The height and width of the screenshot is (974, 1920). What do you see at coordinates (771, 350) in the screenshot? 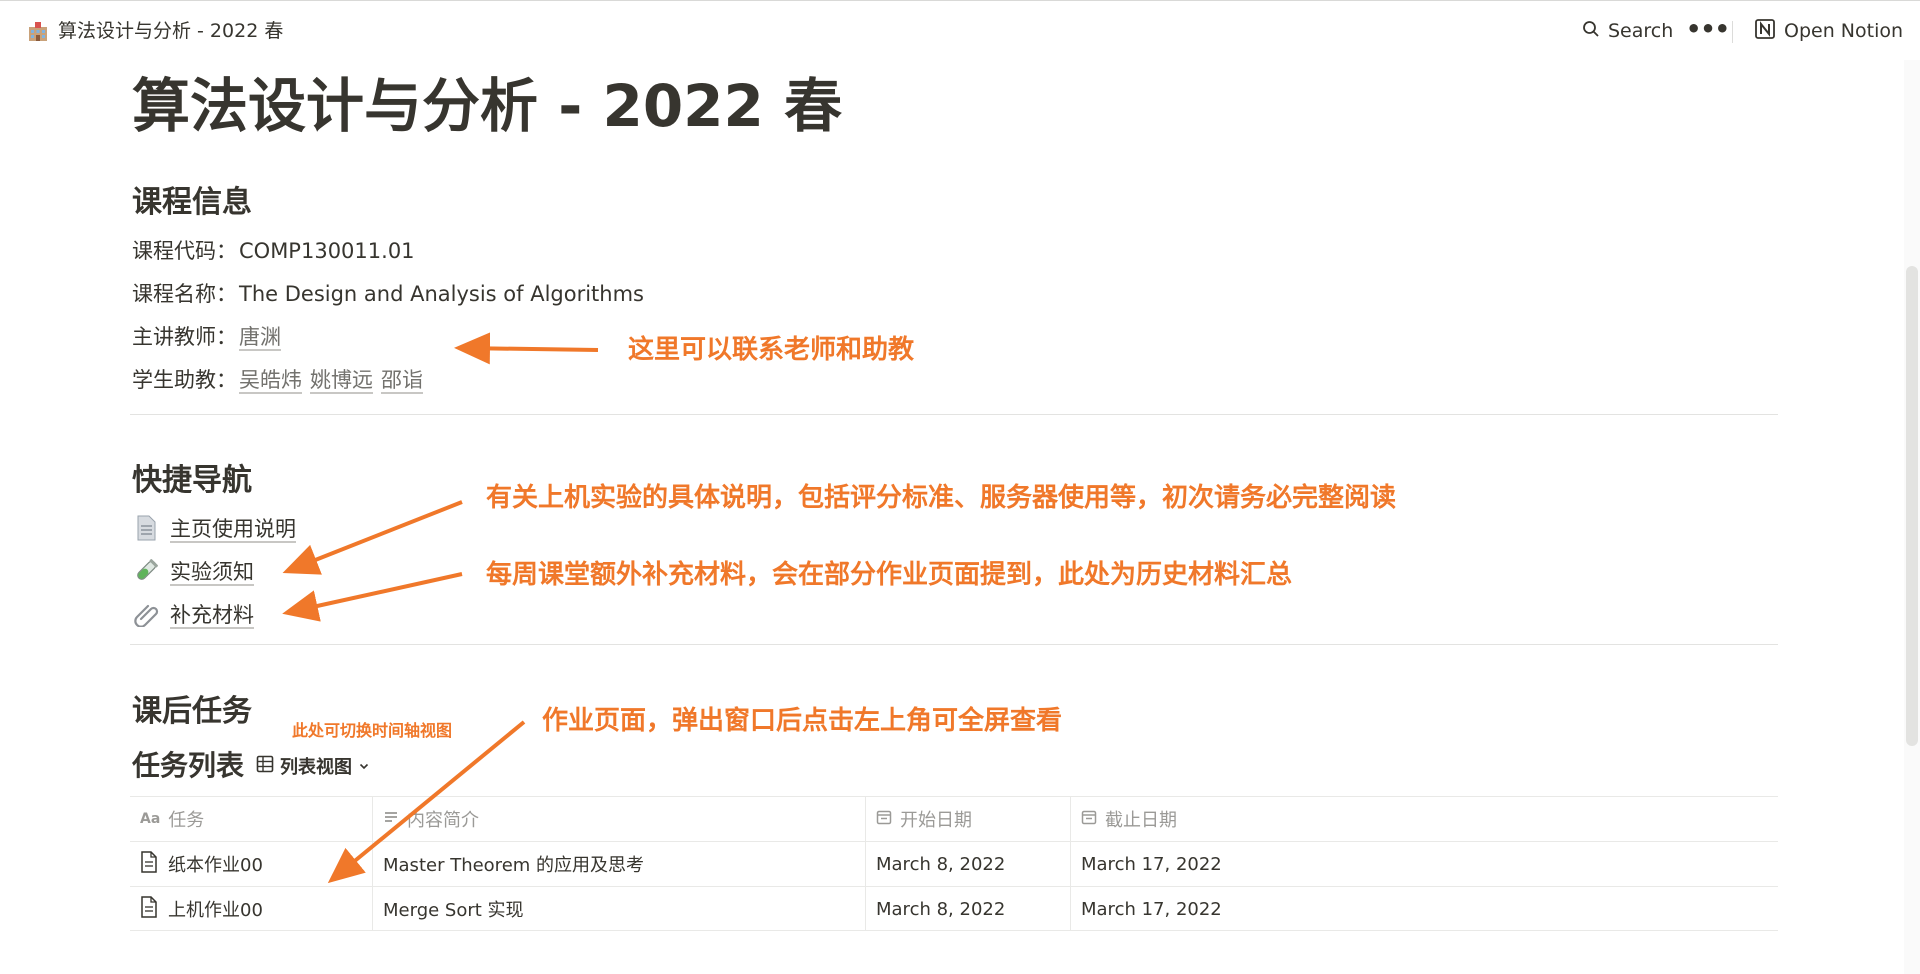
I see `annotation-contact: 这里可以联系老师和助教` at bounding box center [771, 350].